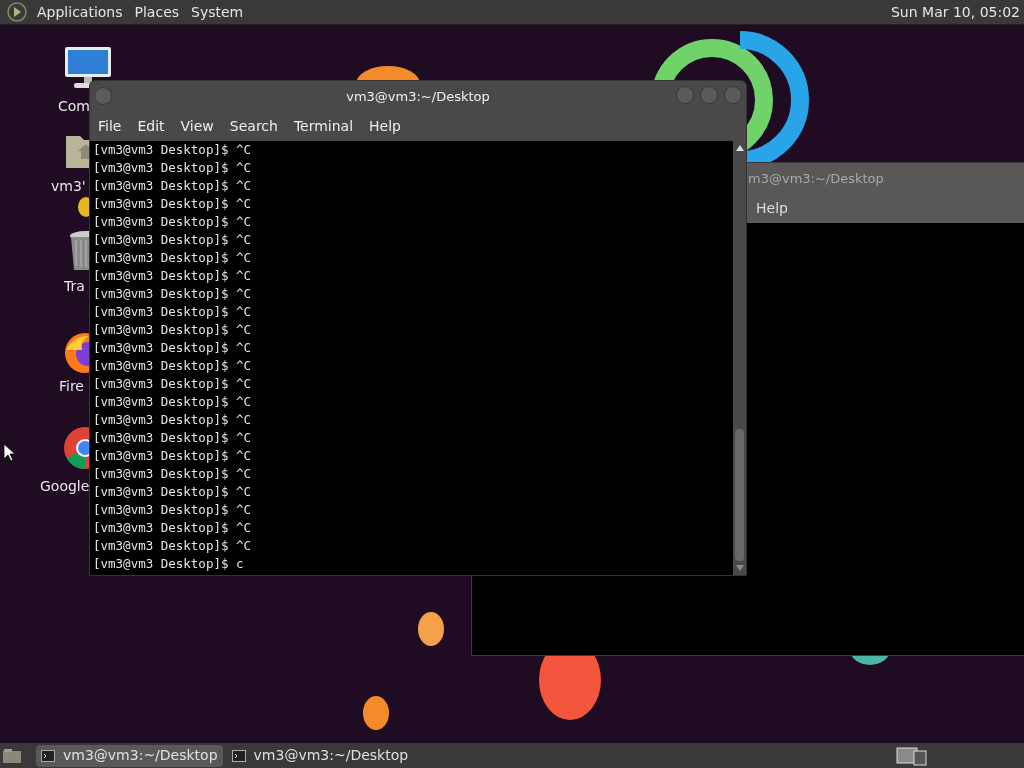  What do you see at coordinates (685, 95) in the screenshot?
I see `minimize-button` at bounding box center [685, 95].